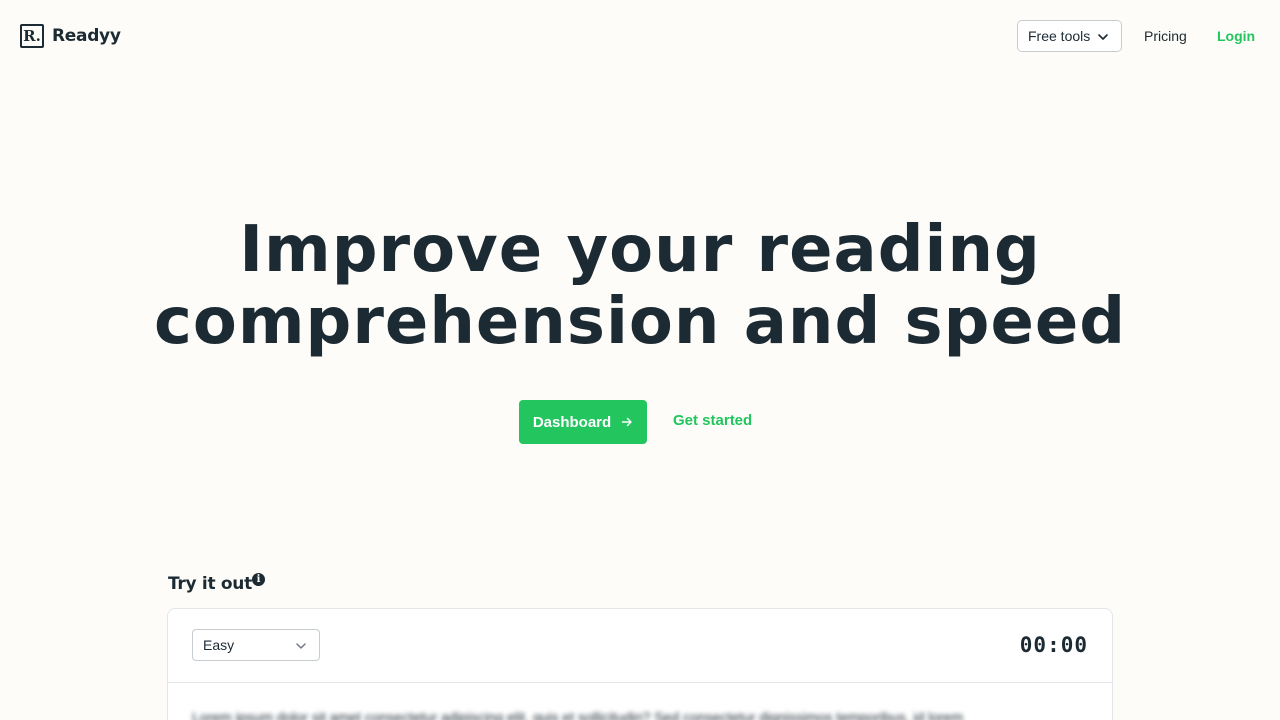 Image resolution: width=1280 pixels, height=720 pixels. What do you see at coordinates (640, 322) in the screenshot?
I see `hero-title-line2: comprehension and speed` at bounding box center [640, 322].